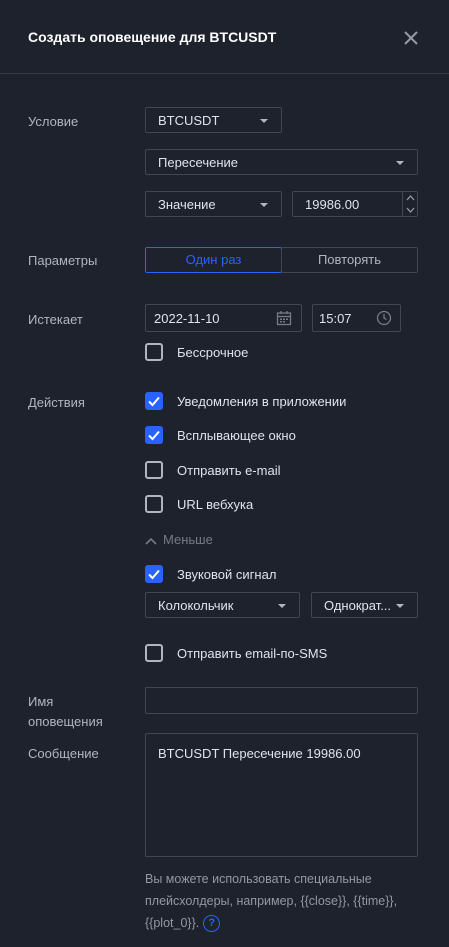  What do you see at coordinates (411, 38) in the screenshot?
I see `close-icon` at bounding box center [411, 38].